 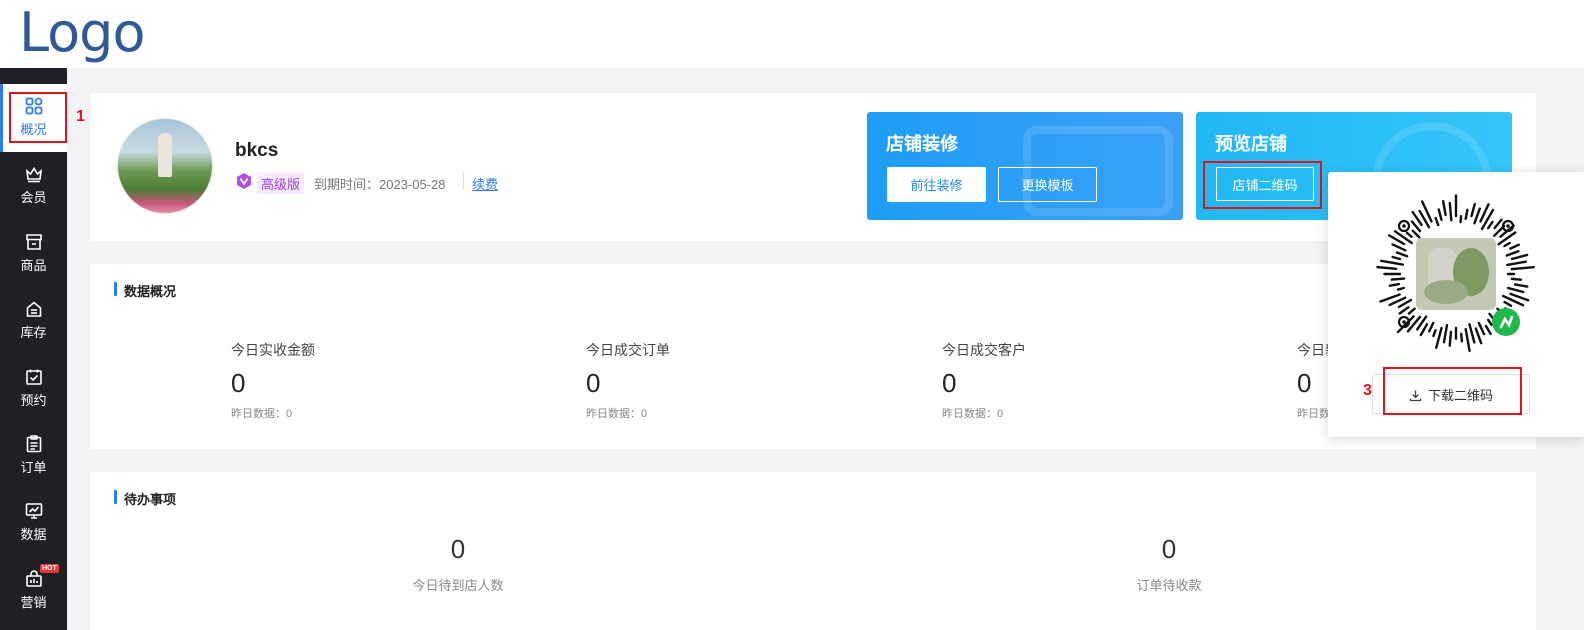 What do you see at coordinates (33, 265) in the screenshot?
I see `sidebar-item-label: 商品` at bounding box center [33, 265].